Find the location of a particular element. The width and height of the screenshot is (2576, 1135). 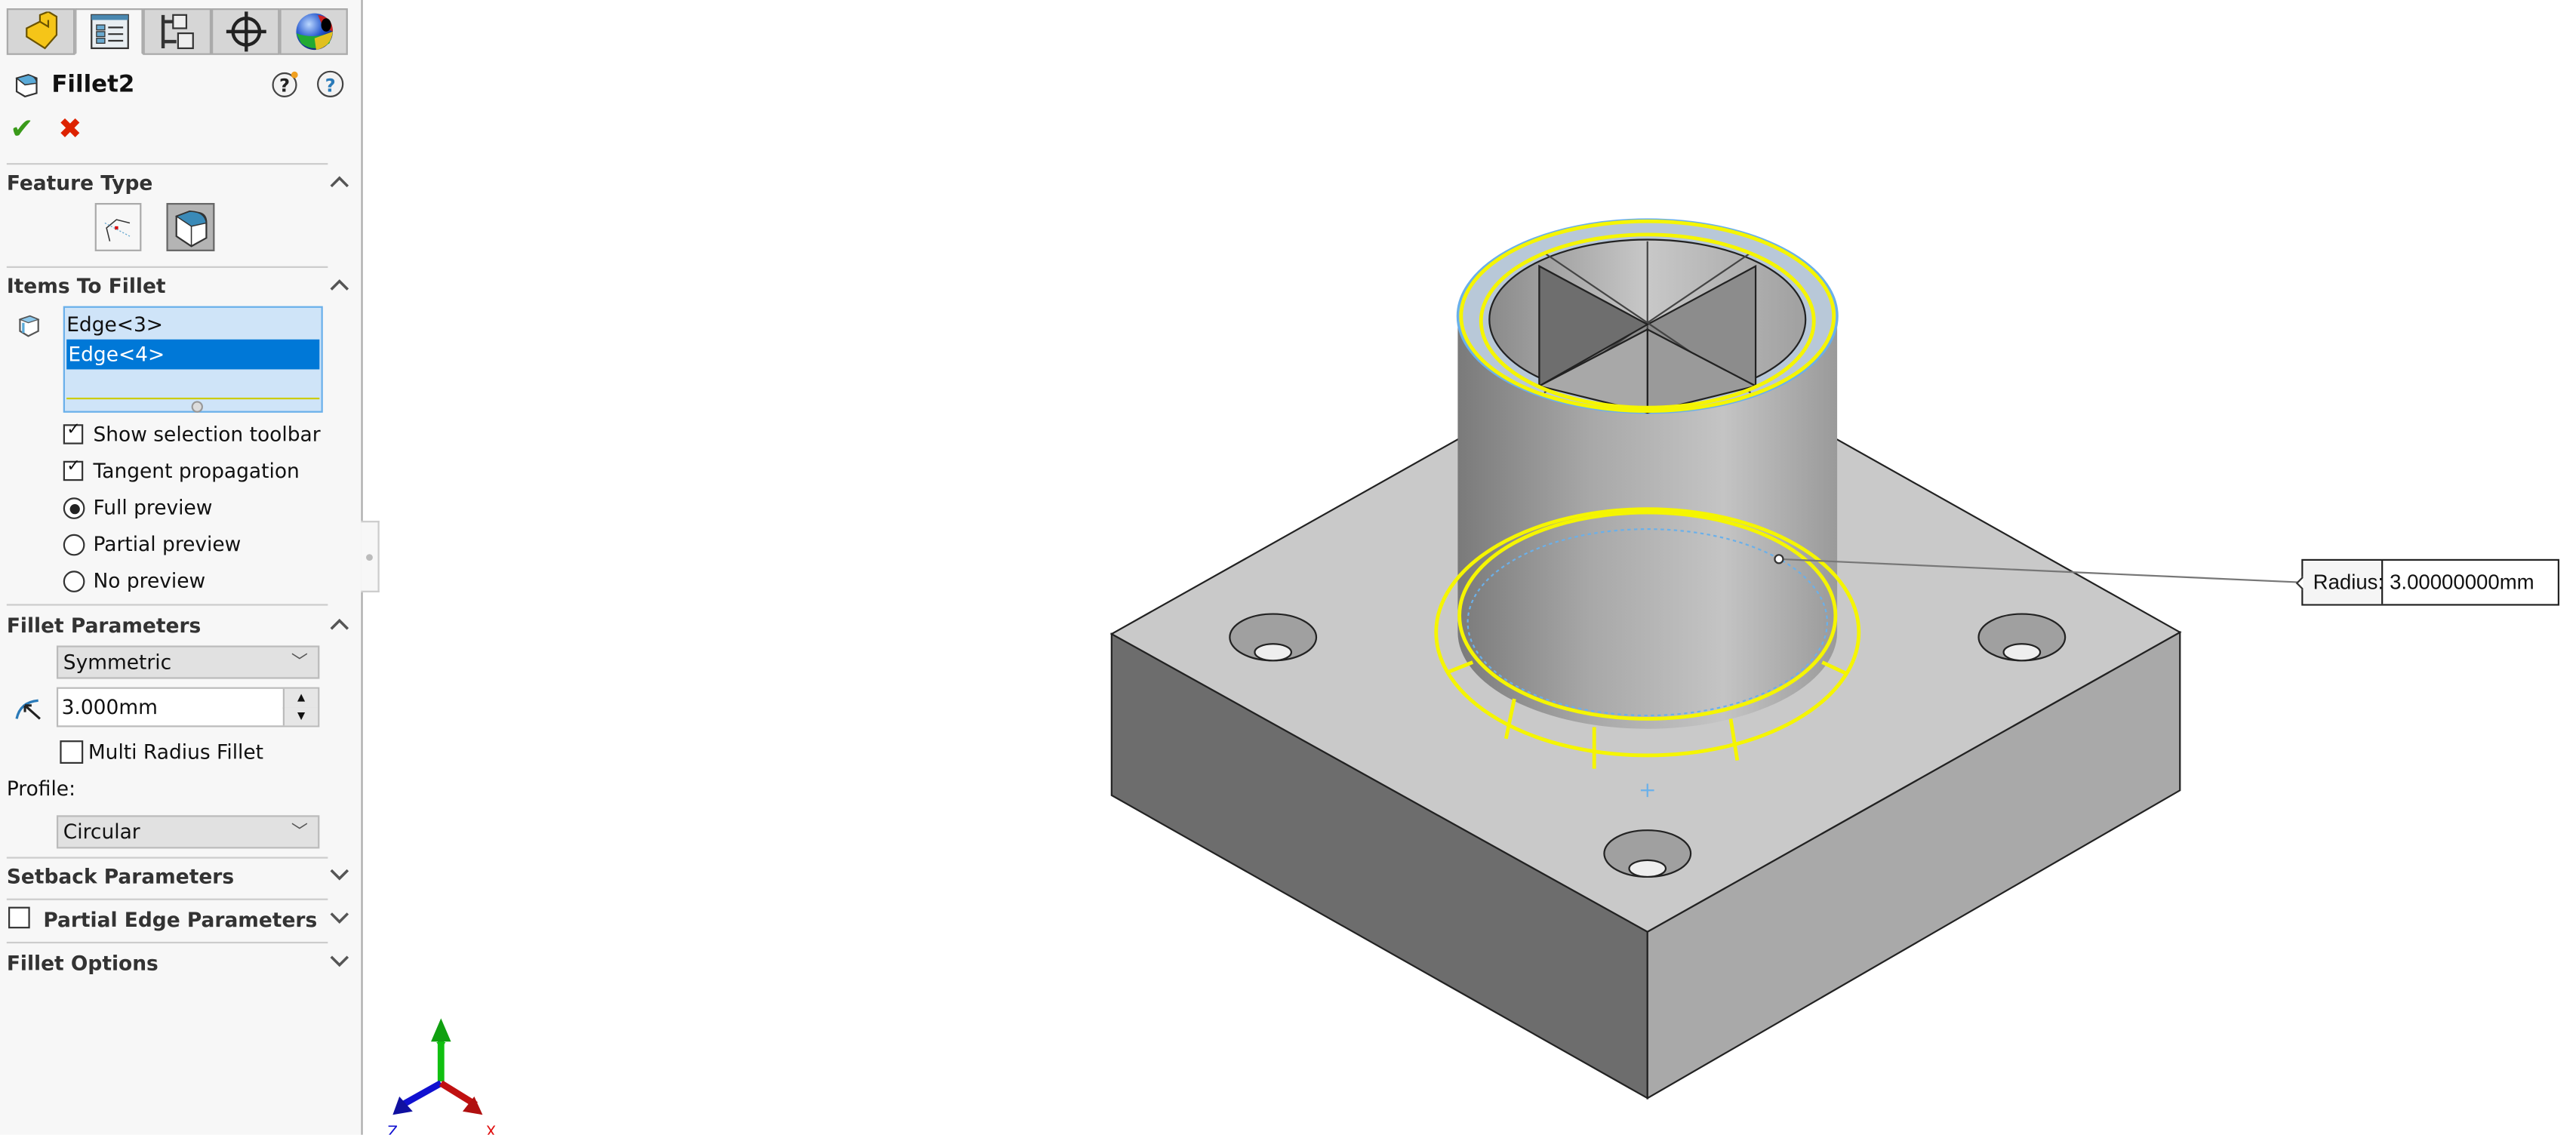

partial-edge-parameters-checkbox is located at coordinates (19, 918).